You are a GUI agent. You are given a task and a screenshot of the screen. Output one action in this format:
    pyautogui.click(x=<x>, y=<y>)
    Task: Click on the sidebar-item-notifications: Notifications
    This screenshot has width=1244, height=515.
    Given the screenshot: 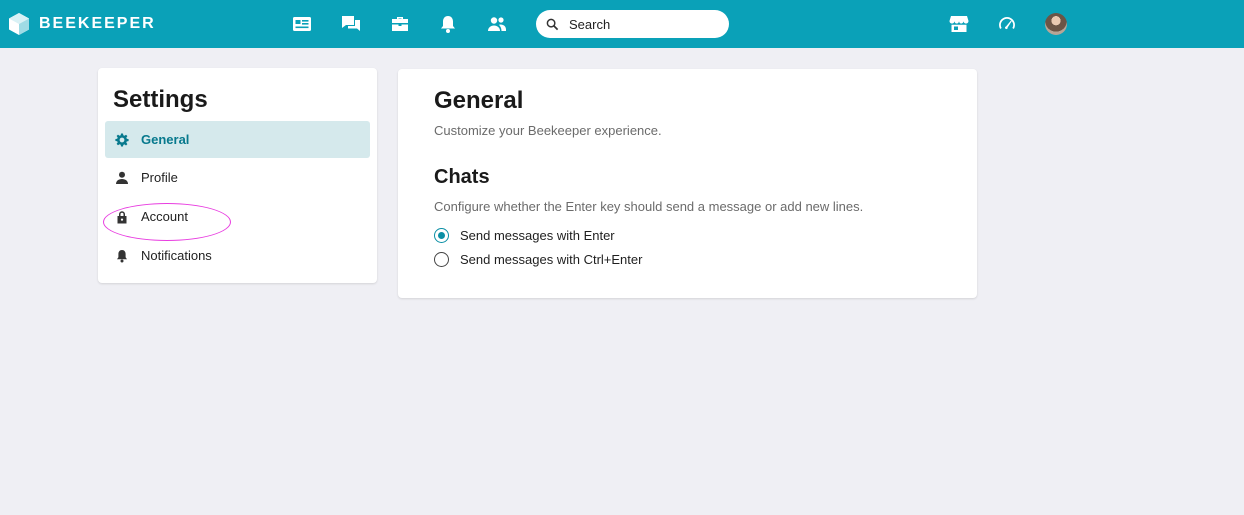 What is the action you would take?
    pyautogui.click(x=237, y=255)
    